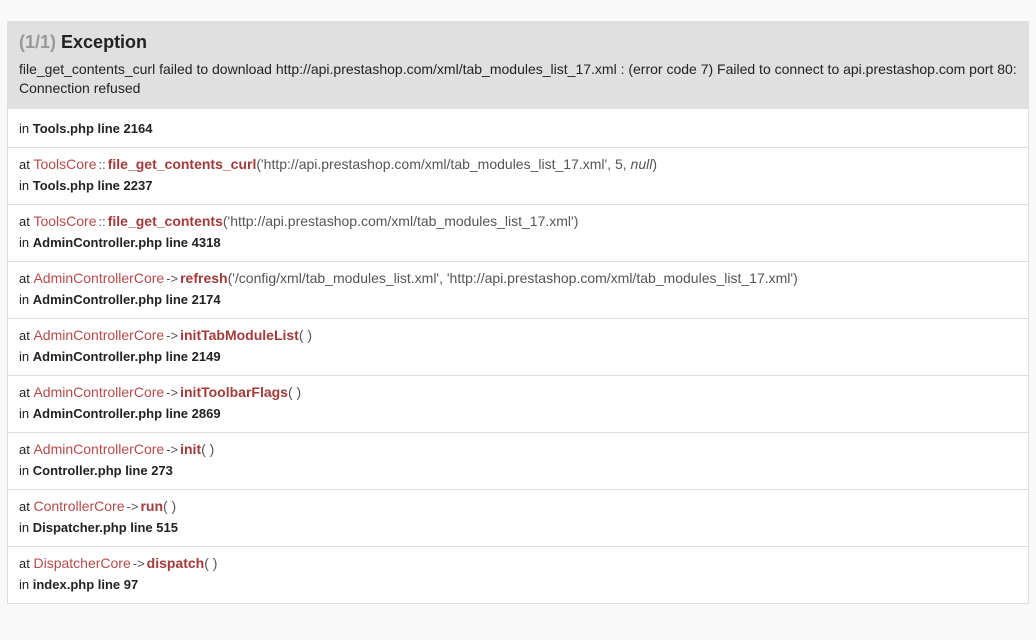 The image size is (1036, 640). What do you see at coordinates (518, 42) in the screenshot?
I see `exception-title: (1/1) Exception` at bounding box center [518, 42].